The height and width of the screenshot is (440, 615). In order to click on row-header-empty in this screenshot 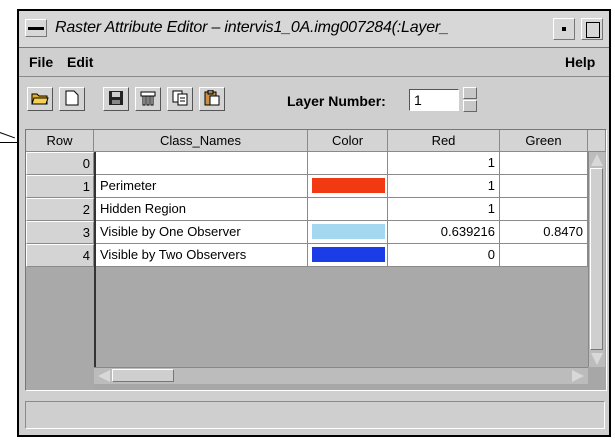, I will do `click(60, 328)`.